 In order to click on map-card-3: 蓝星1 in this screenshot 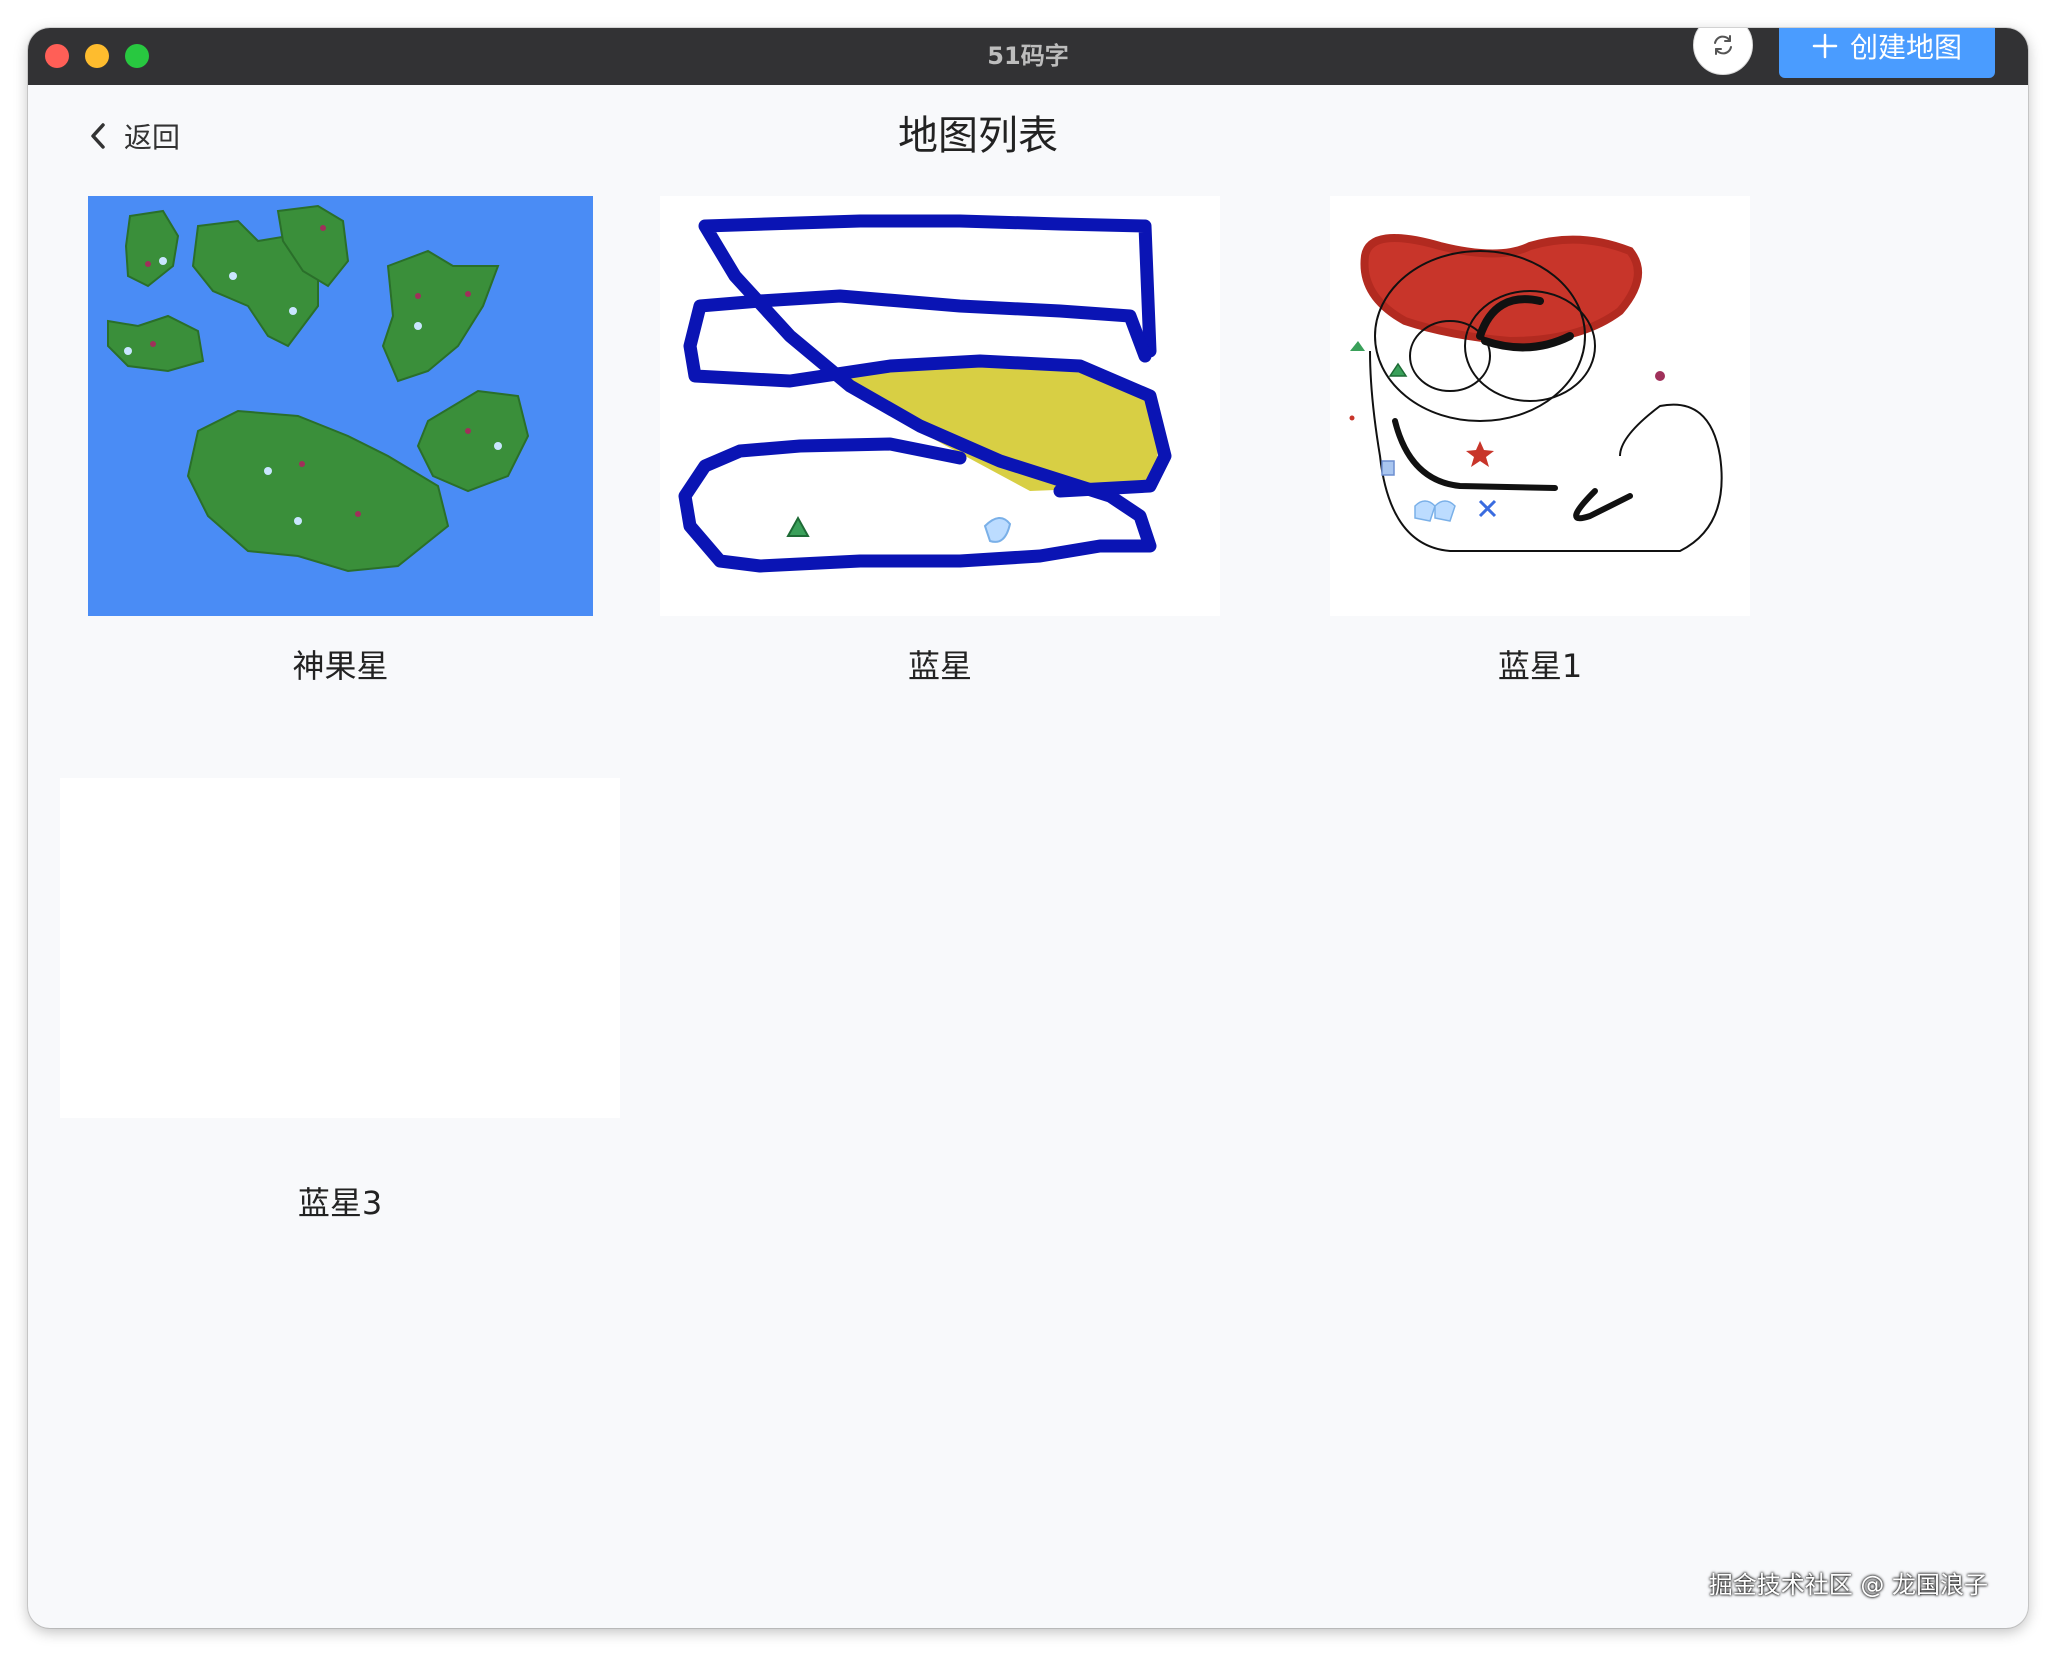, I will do `click(1540, 456)`.